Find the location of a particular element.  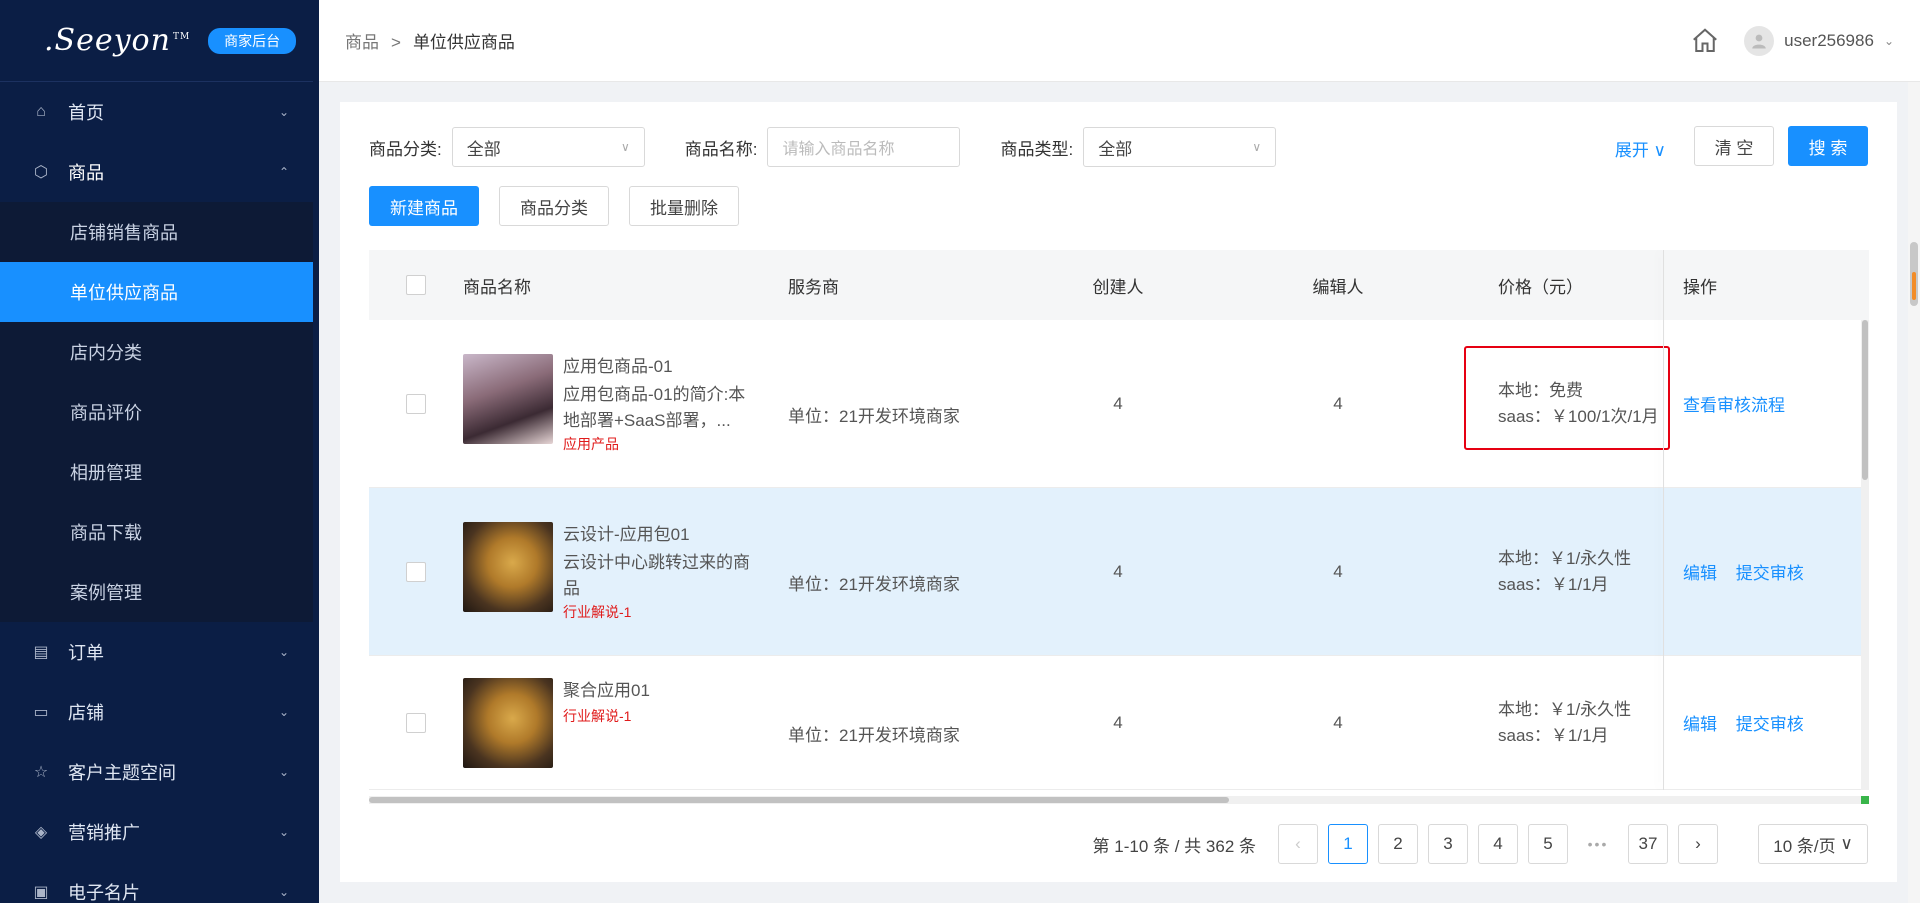

sidebar-item-label: 电子名片 is located at coordinates (104, 893).